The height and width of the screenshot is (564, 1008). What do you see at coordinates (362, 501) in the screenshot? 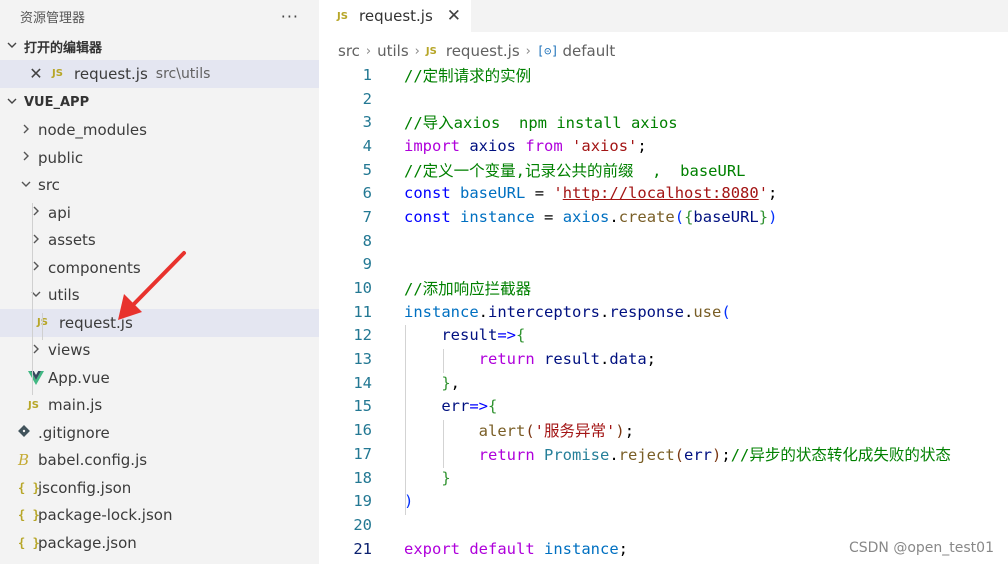
I see `line-number: 19` at bounding box center [362, 501].